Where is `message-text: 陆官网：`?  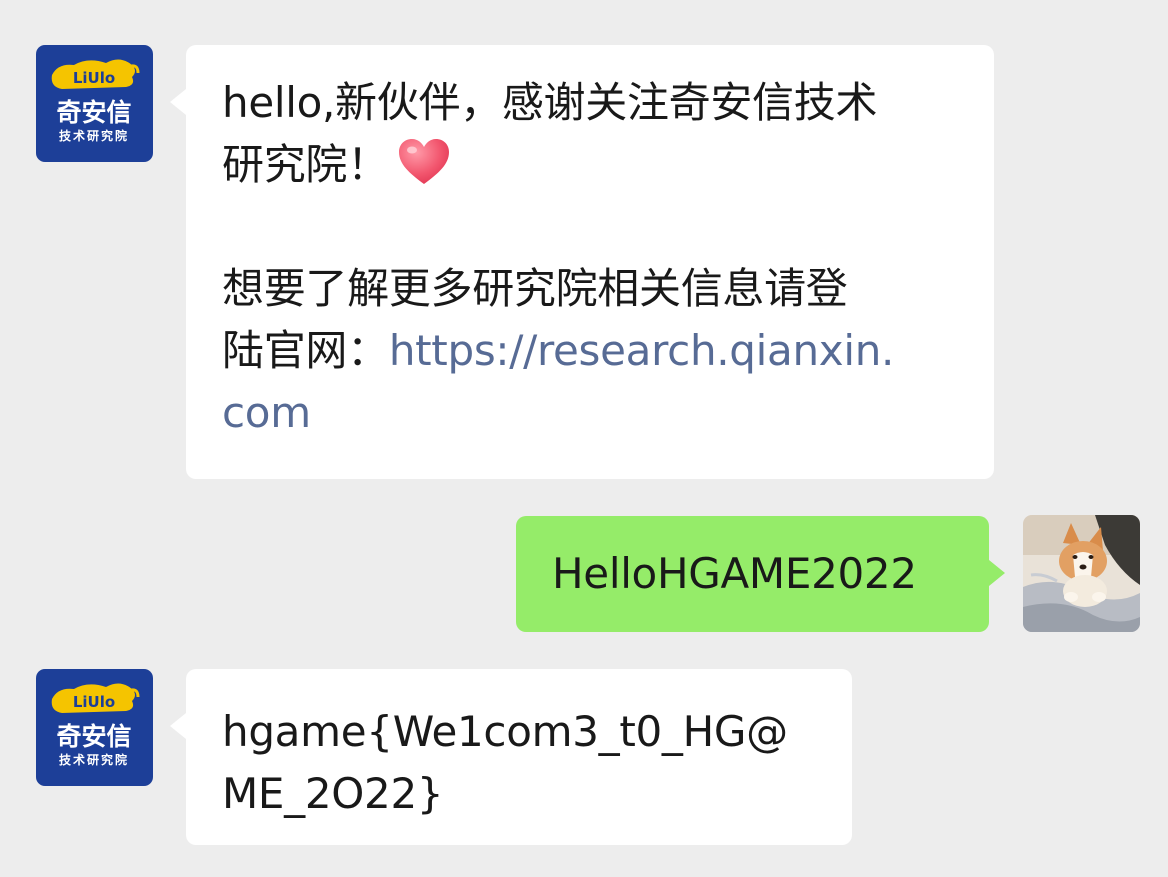 message-text: 陆官网： is located at coordinates (305, 350).